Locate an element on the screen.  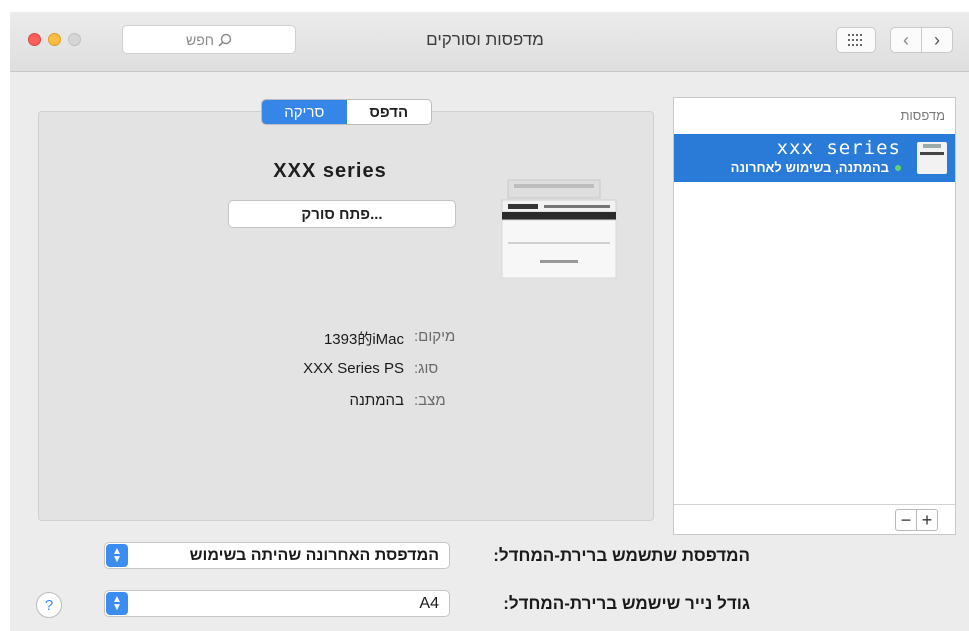
title-bar: חפש מדפסות וסורקים ‹ › is located at coordinates (489, 42).